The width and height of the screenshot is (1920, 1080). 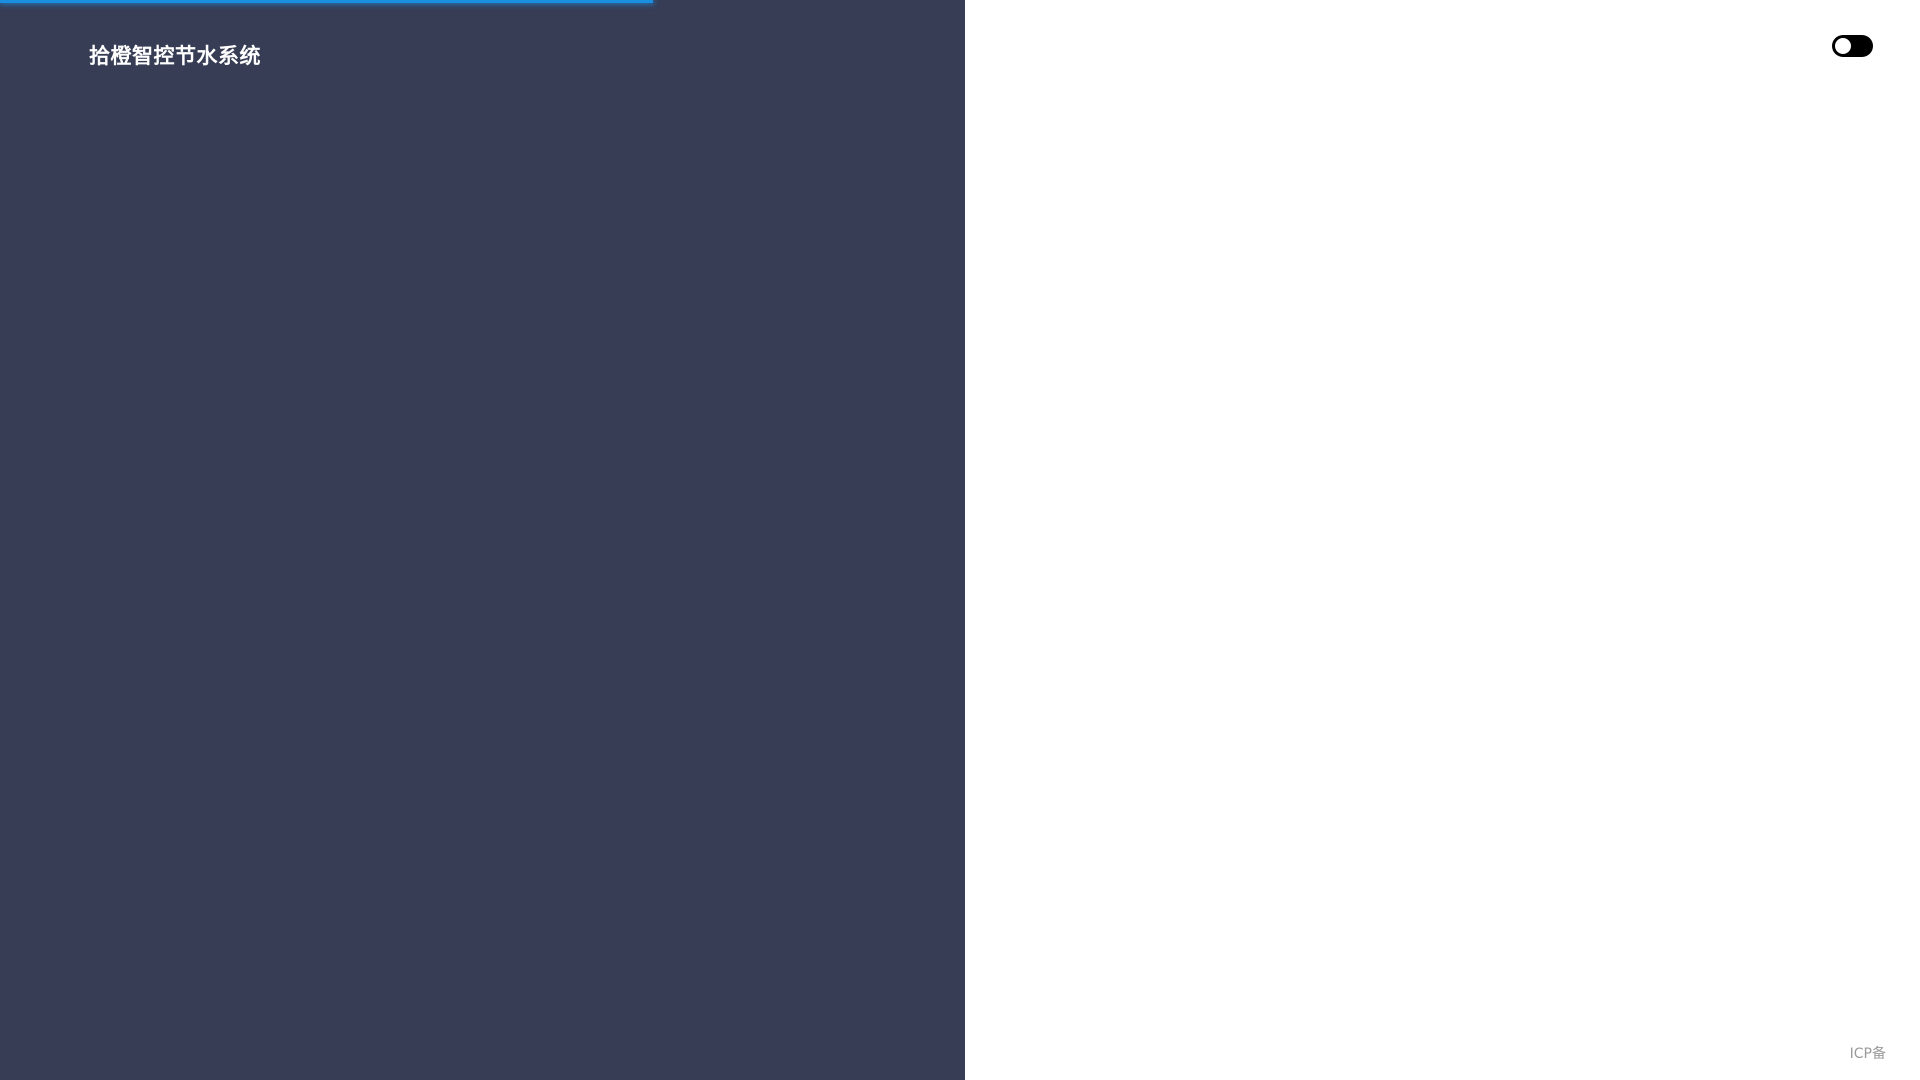 What do you see at coordinates (1843, 46) in the screenshot?
I see `toggle-knob` at bounding box center [1843, 46].